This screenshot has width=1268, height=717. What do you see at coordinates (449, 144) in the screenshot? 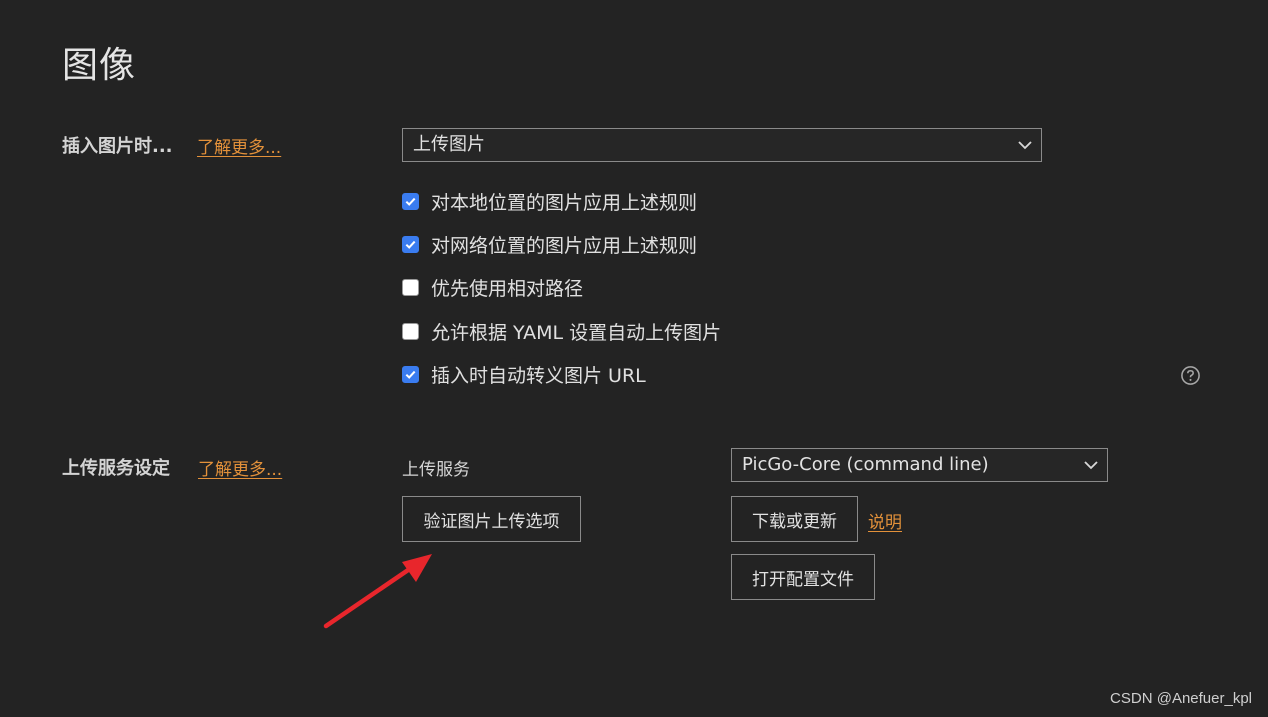
I see `insert-action-select-value: 上传图片` at bounding box center [449, 144].